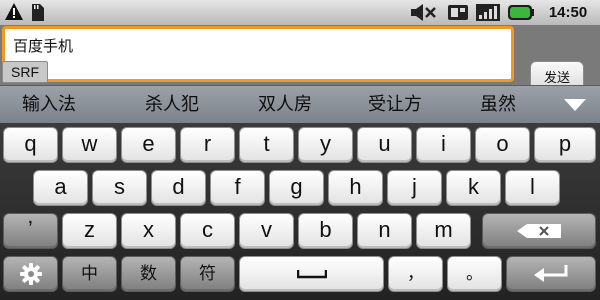 This screenshot has width=600, height=300. I want to click on gear-icon, so click(30, 274).